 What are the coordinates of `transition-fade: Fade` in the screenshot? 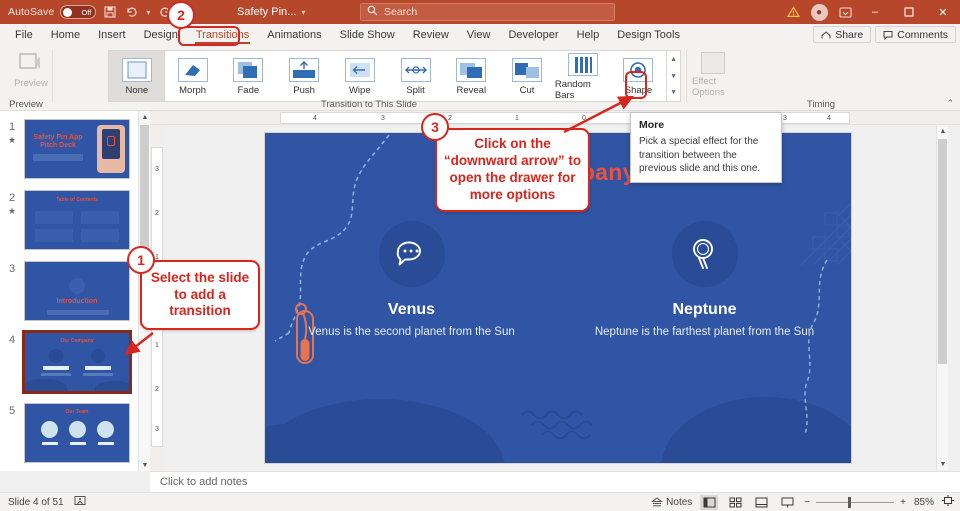 It's located at (248, 76).